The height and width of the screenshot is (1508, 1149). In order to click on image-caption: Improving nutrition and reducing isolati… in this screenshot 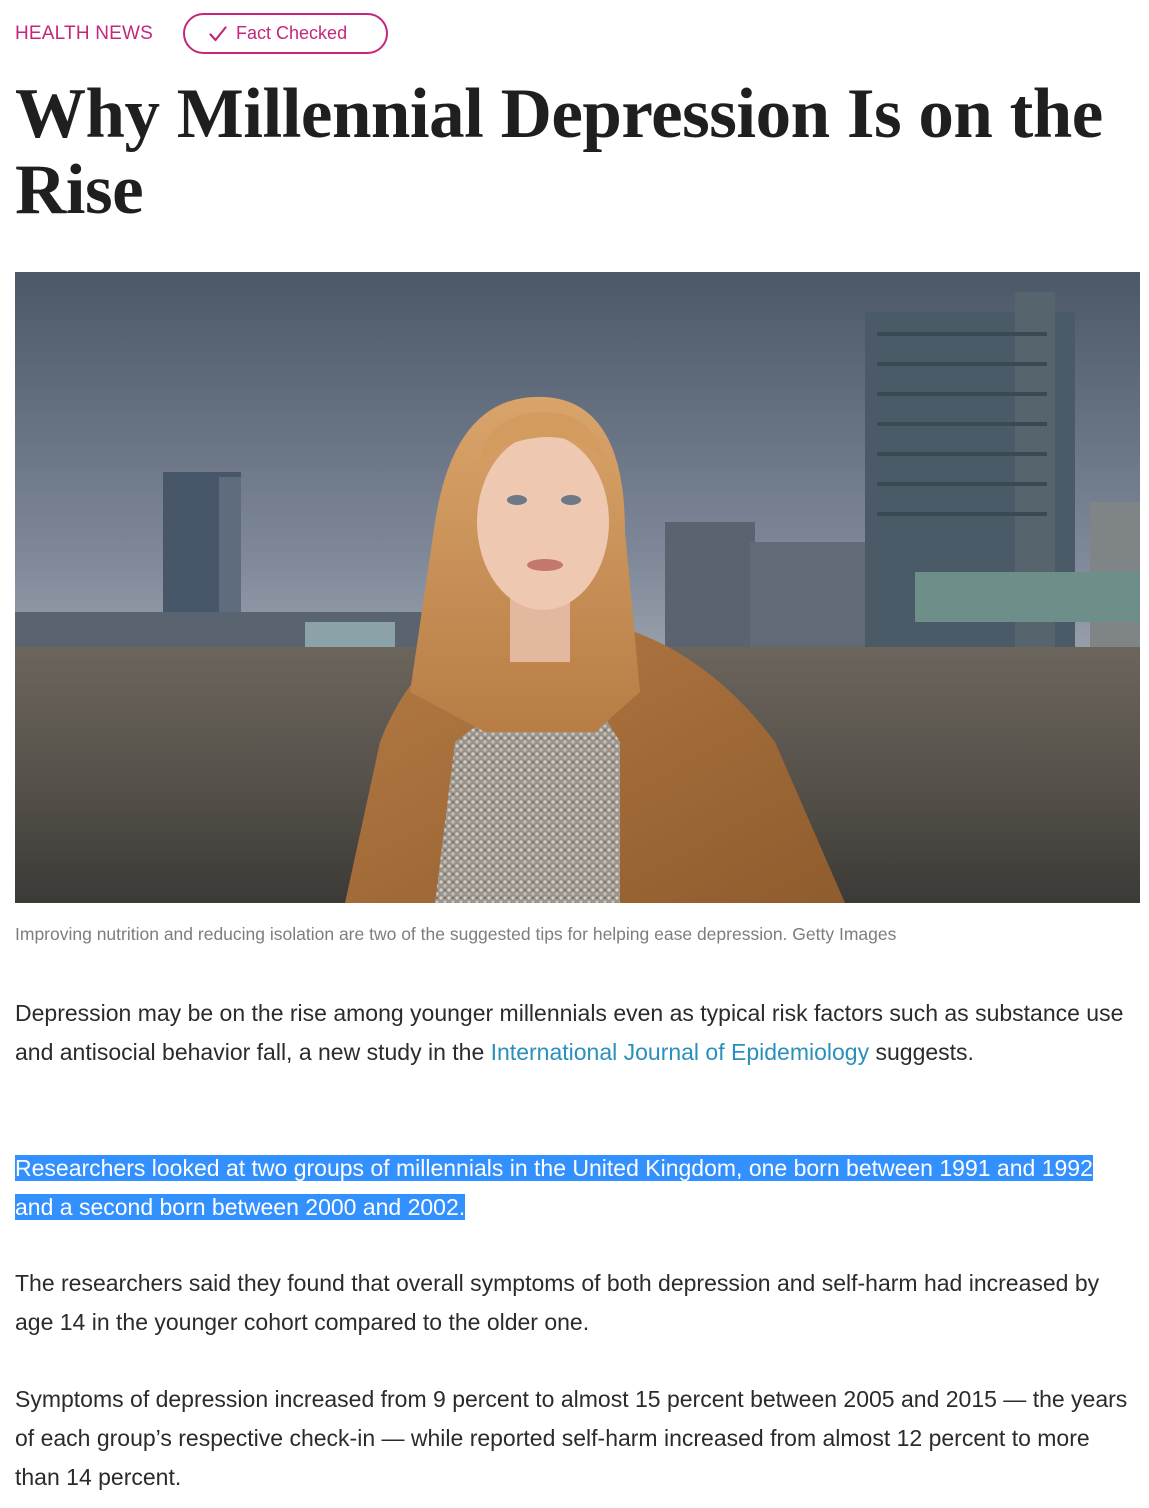, I will do `click(456, 934)`.